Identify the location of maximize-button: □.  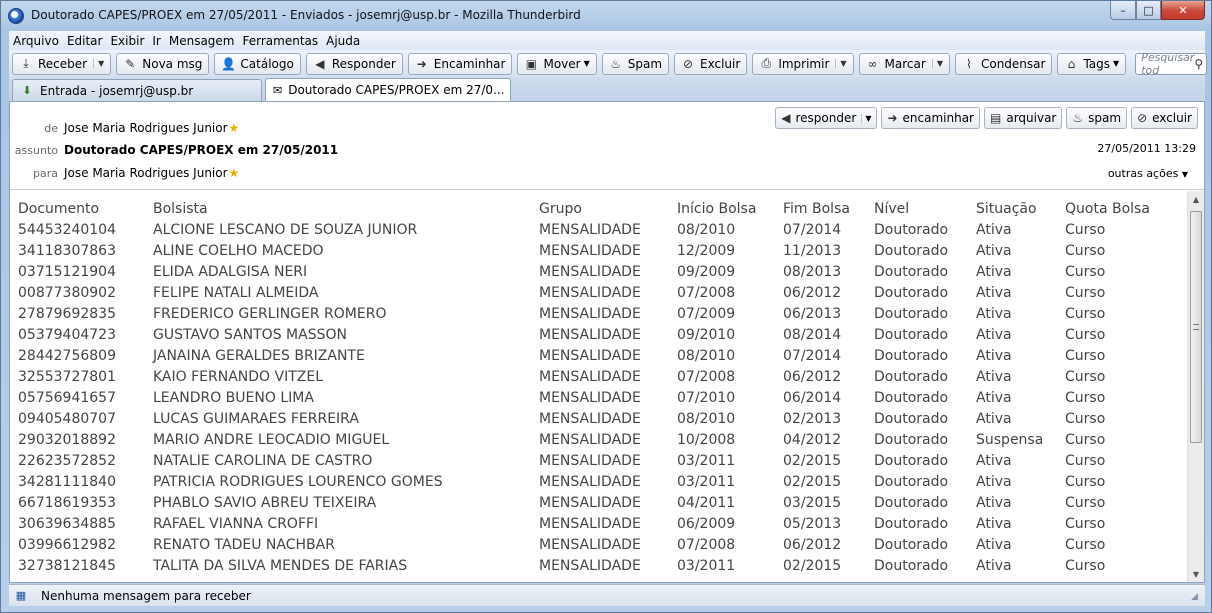
(1148, 10).